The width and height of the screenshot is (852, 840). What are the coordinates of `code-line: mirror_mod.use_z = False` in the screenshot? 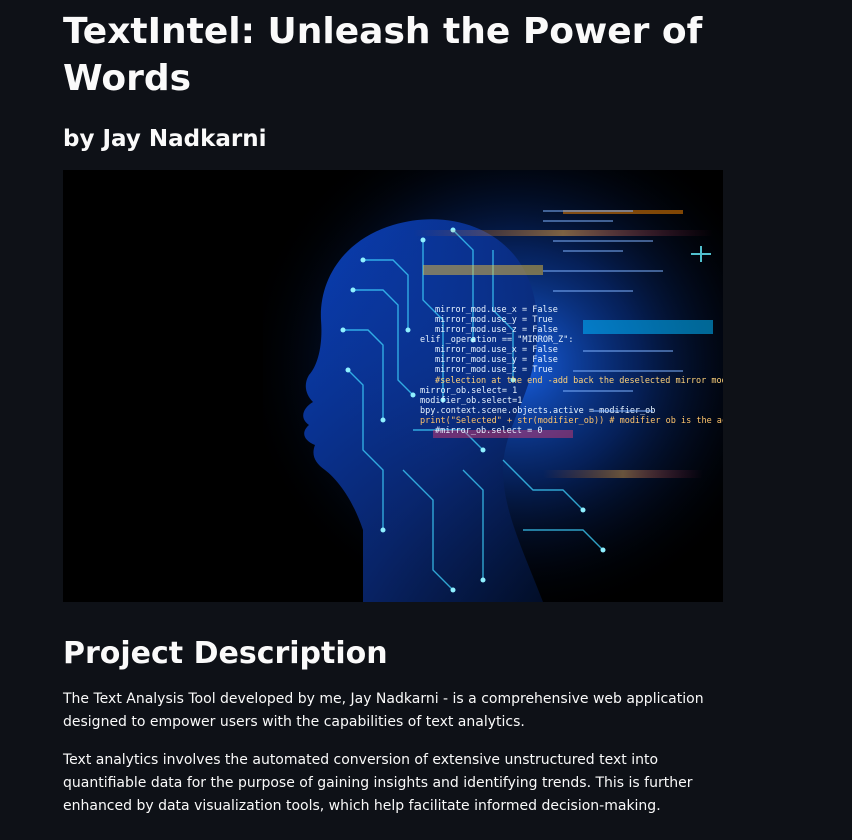 It's located at (496, 330).